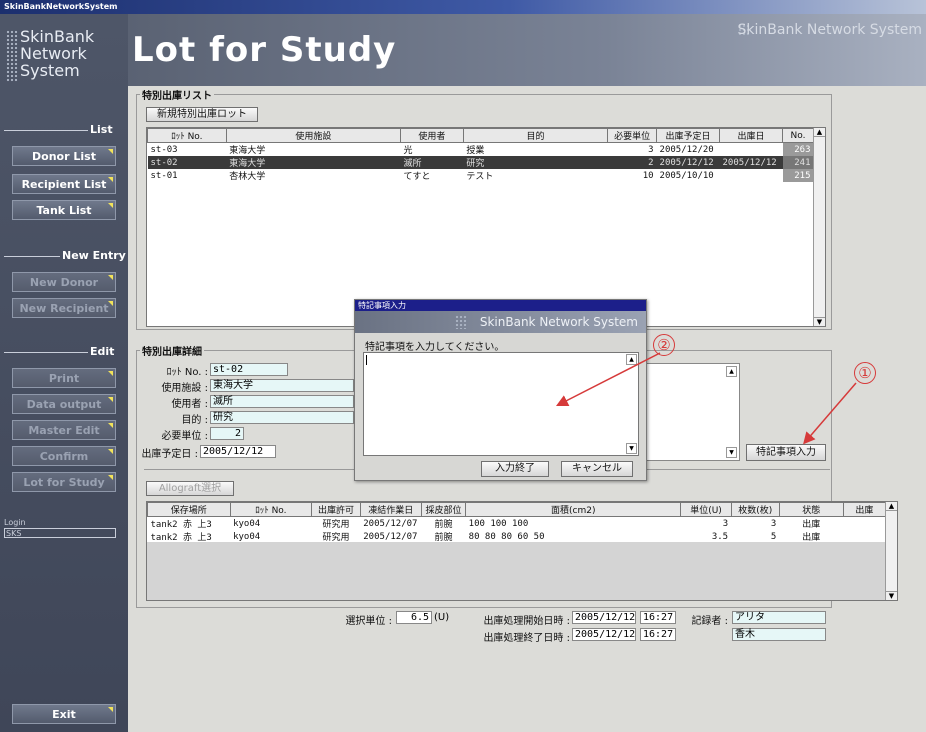  Describe the element at coordinates (706, 398) in the screenshot. I see `annotation-arrows` at that location.